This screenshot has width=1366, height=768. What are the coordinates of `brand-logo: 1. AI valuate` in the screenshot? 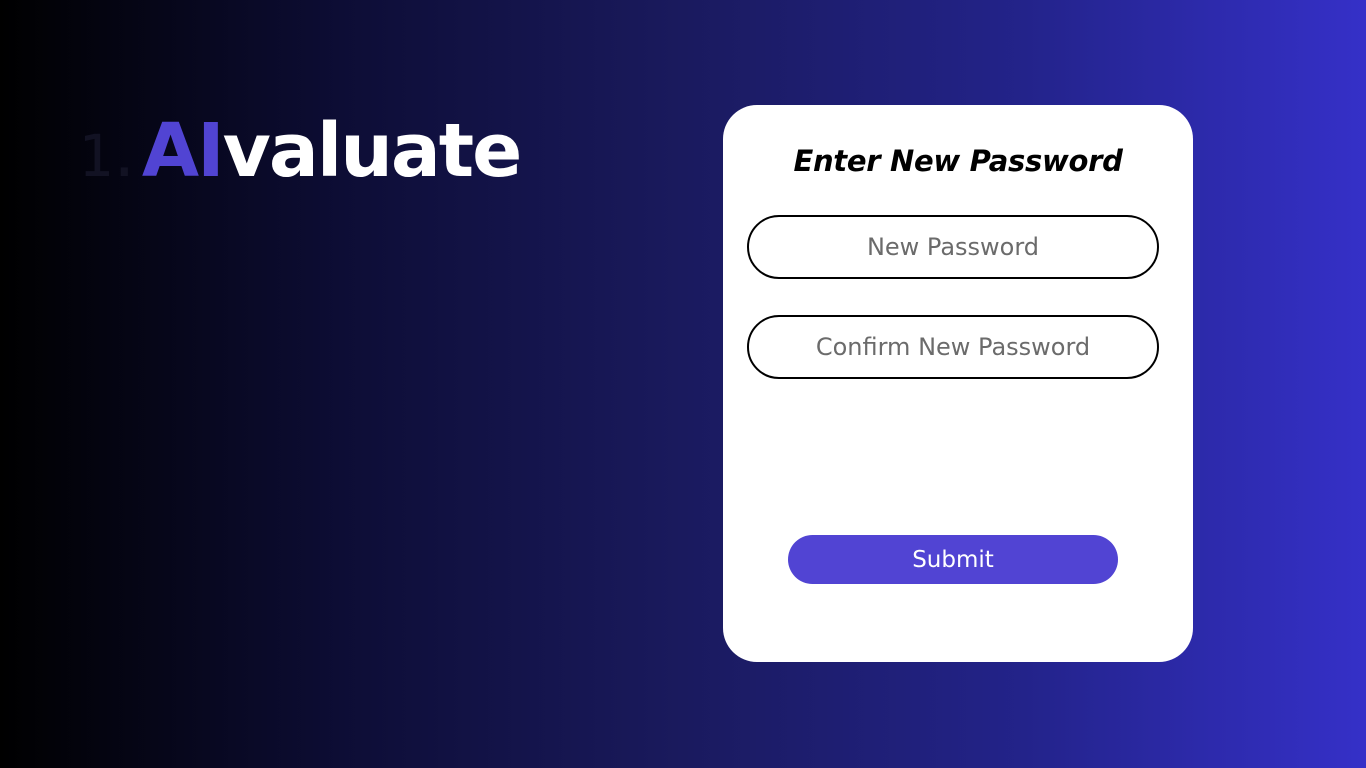 It's located at (300, 153).